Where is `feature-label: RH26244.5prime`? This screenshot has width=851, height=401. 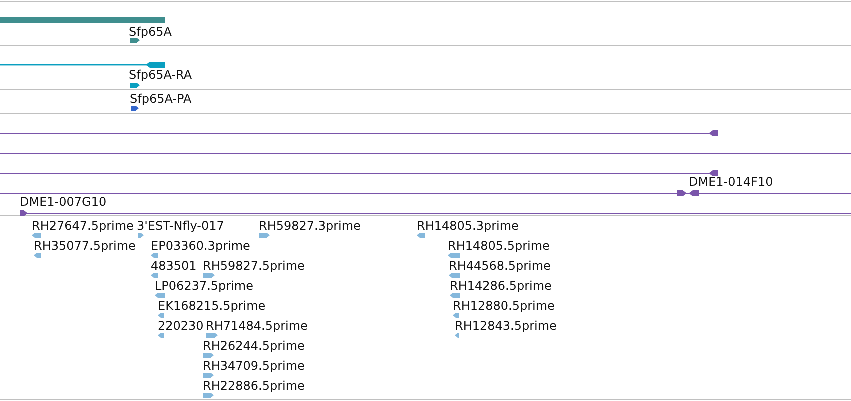 feature-label: RH26244.5prime is located at coordinates (254, 346).